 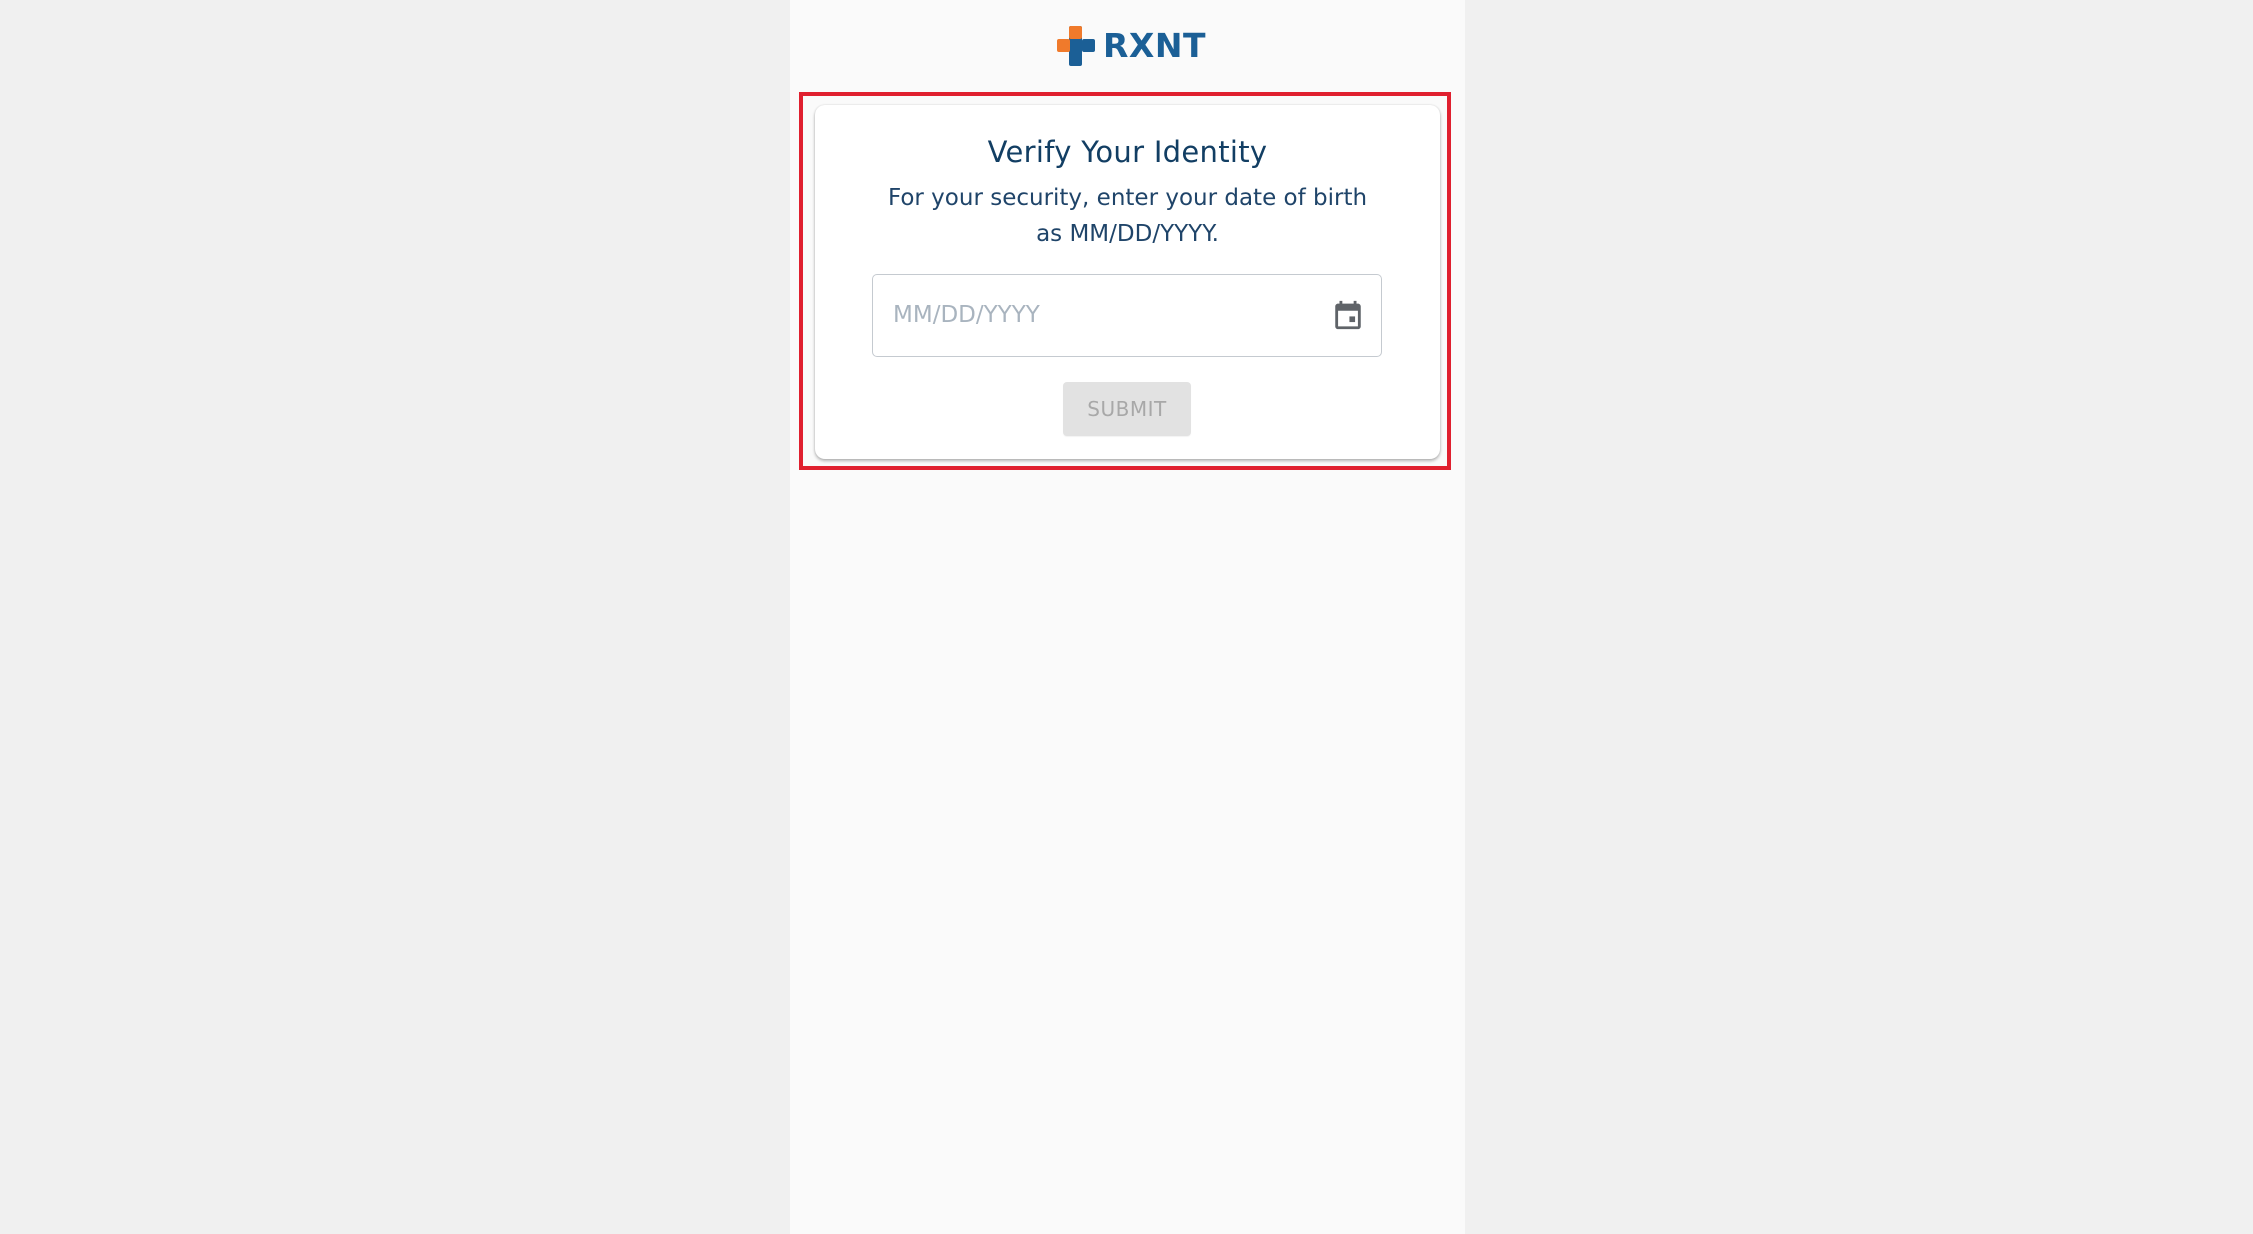 I want to click on medical-cross-icon, so click(x=1076, y=46).